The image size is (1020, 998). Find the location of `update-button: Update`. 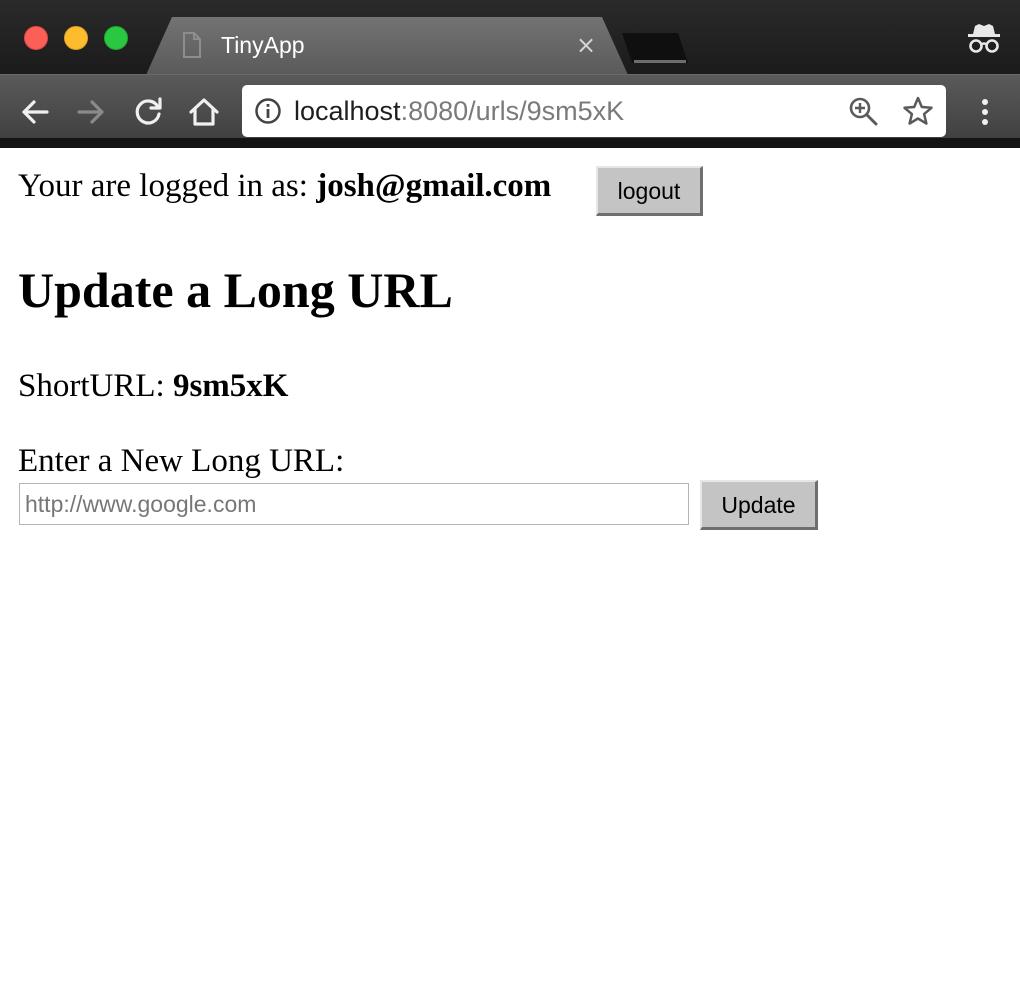

update-button: Update is located at coordinates (759, 505).